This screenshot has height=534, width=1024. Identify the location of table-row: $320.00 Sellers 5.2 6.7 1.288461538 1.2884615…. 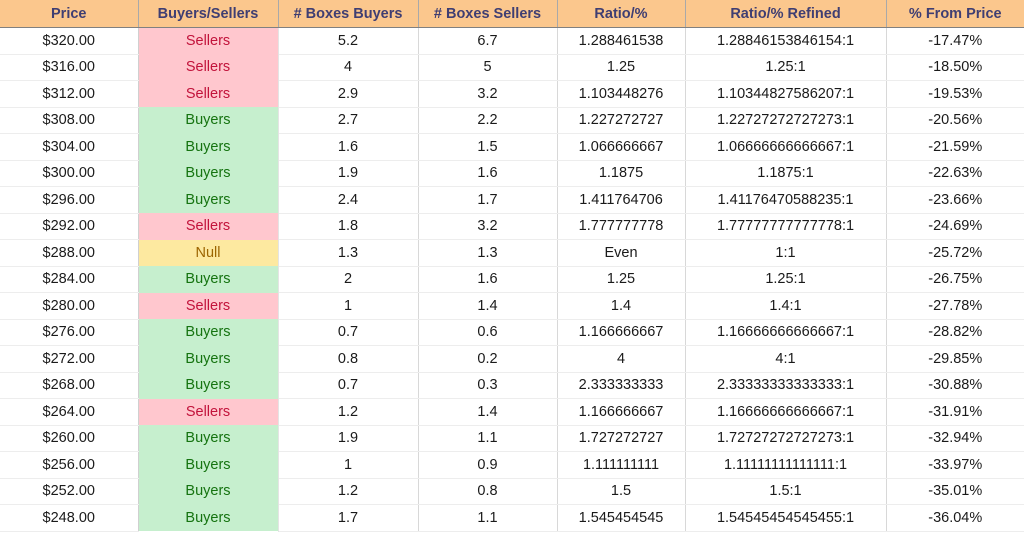
(512, 41).